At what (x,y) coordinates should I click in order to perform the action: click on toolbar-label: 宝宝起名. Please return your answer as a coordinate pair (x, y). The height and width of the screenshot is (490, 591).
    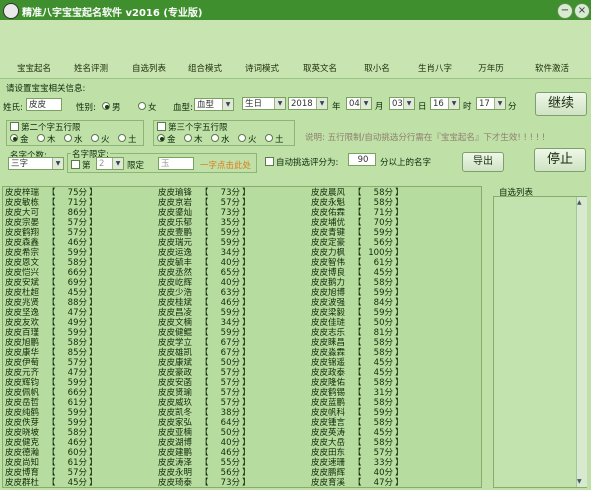
    Looking at the image, I should click on (33, 69).